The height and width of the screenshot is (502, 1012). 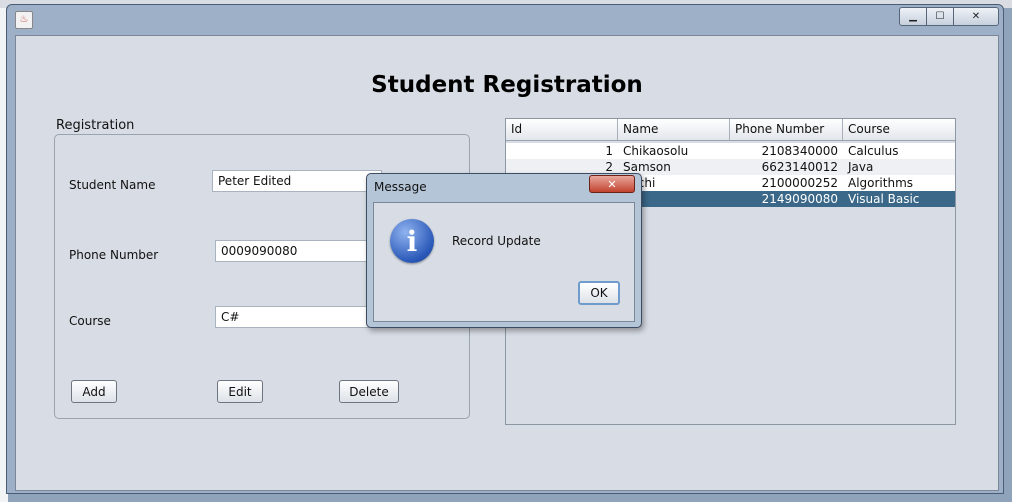 What do you see at coordinates (114, 255) in the screenshot?
I see `phone-number-label: Phone Number` at bounding box center [114, 255].